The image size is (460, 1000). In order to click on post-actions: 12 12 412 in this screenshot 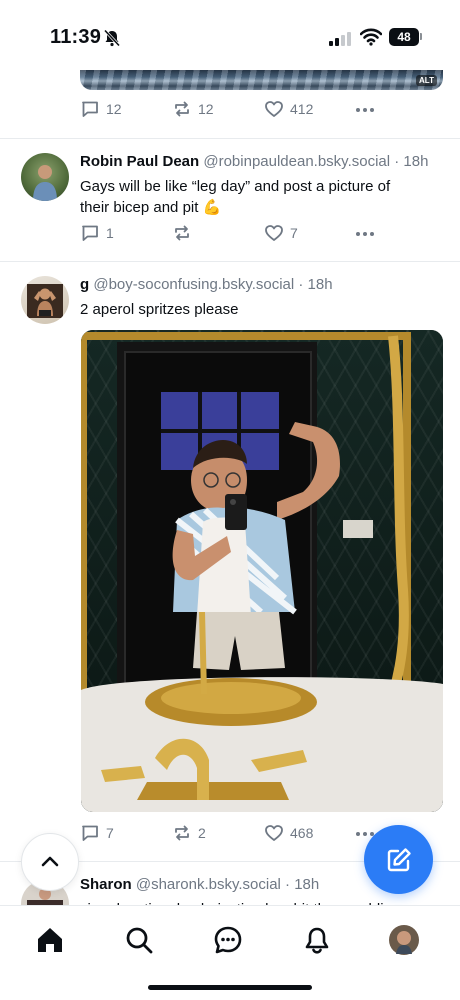, I will do `click(230, 111)`.